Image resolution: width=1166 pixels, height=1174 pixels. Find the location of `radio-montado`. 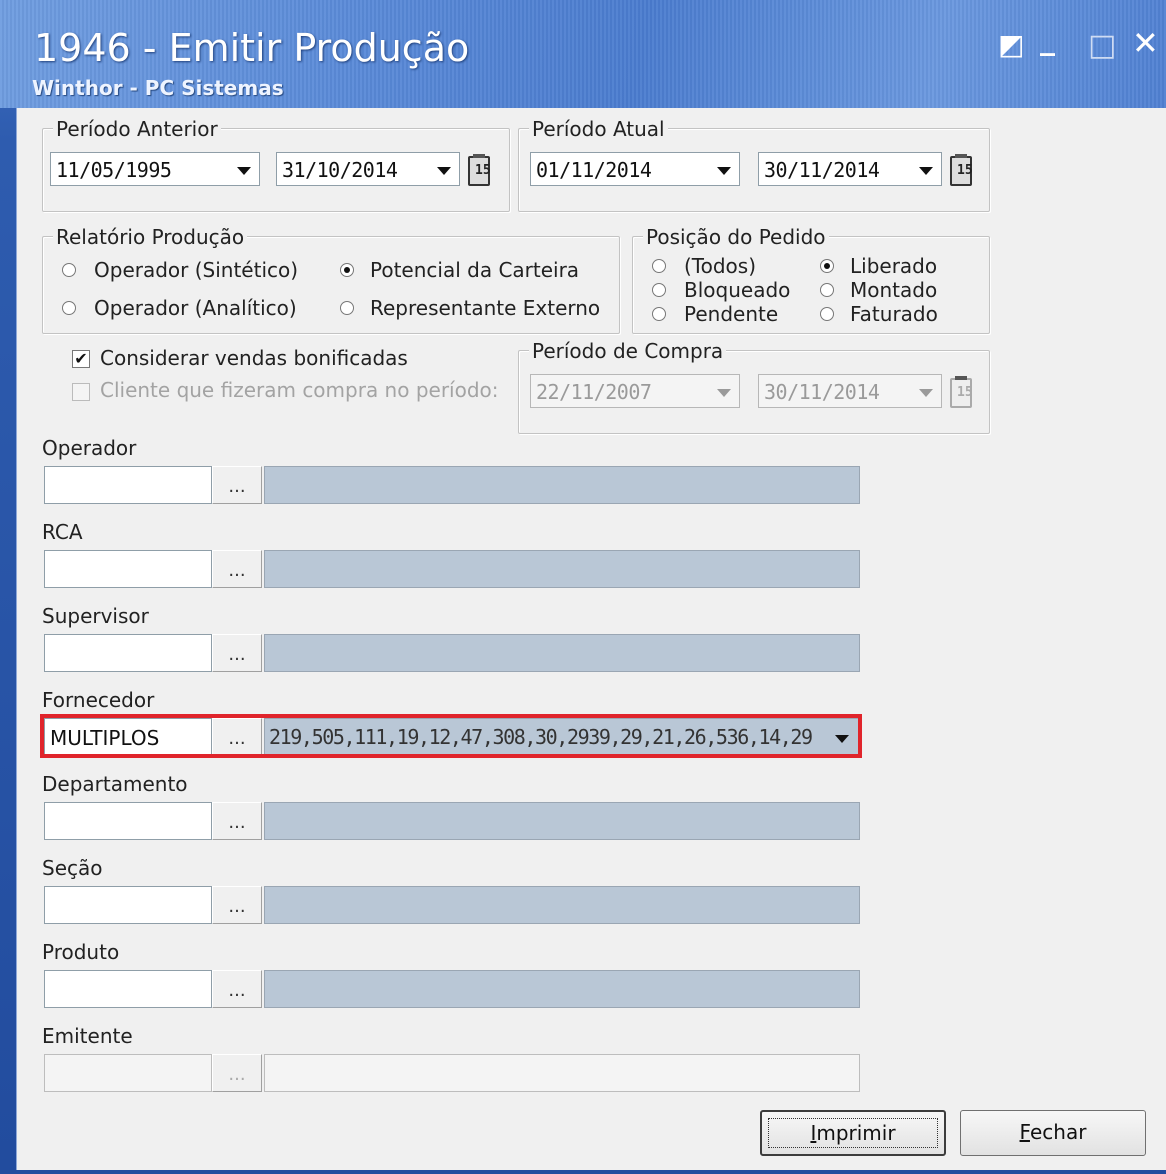

radio-montado is located at coordinates (827, 290).